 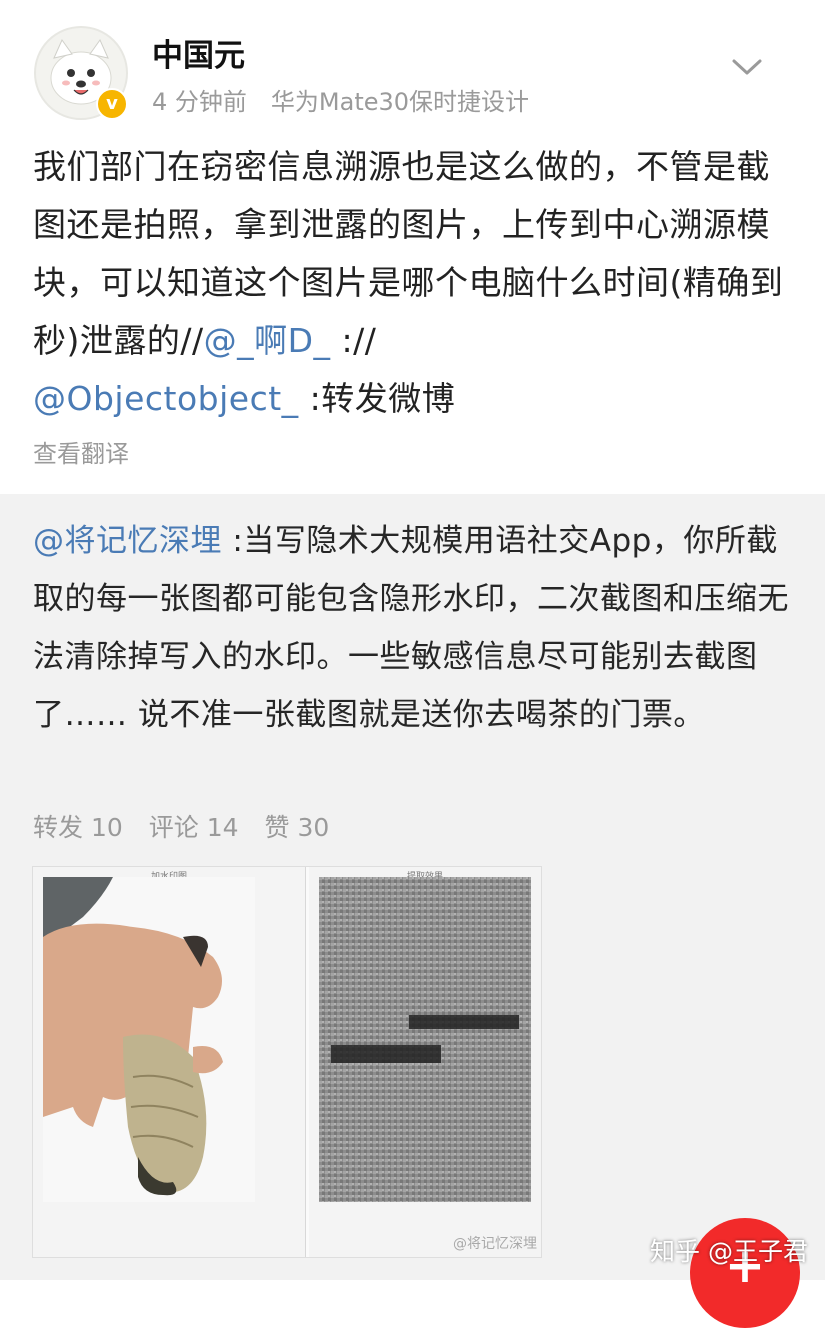 I want to click on comment-count: 评论 14, so click(x=194, y=827).